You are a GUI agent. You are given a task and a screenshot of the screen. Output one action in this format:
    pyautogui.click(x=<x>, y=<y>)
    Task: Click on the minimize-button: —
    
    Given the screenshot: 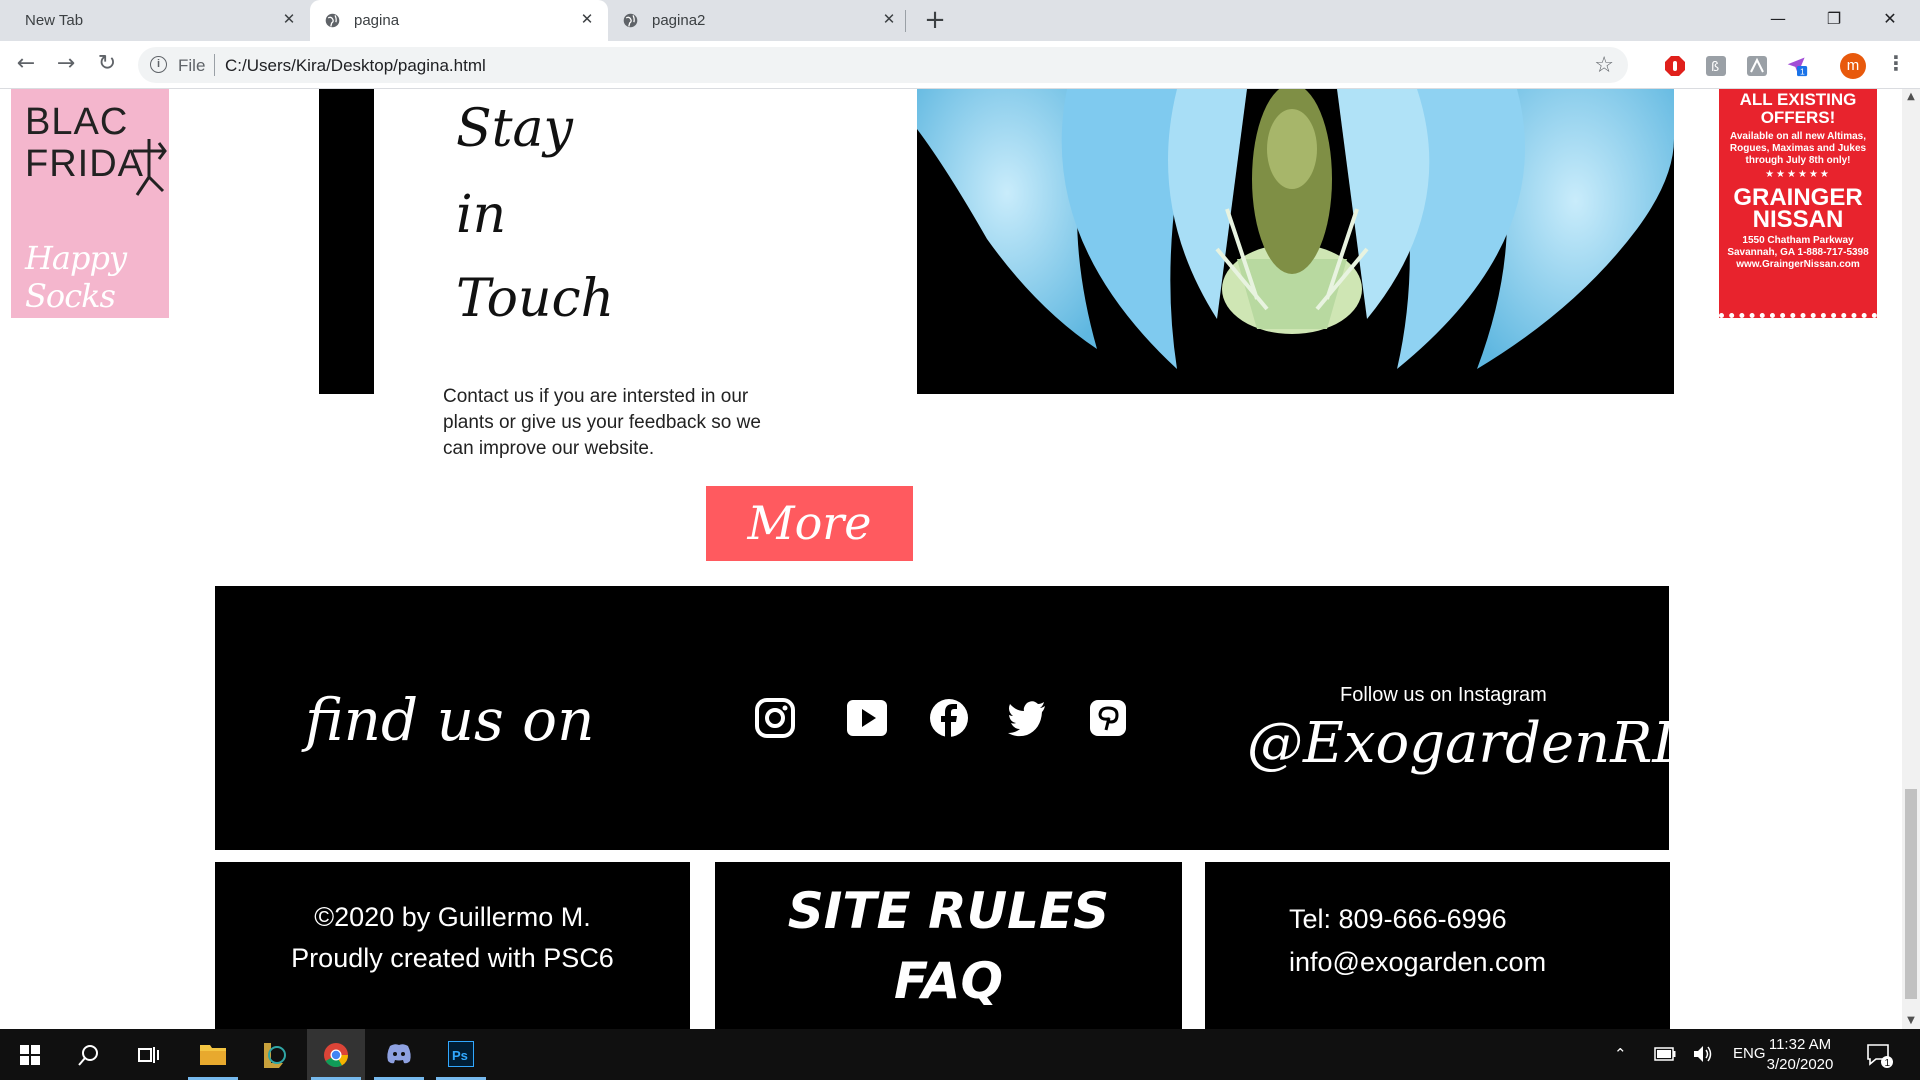 What is the action you would take?
    pyautogui.click(x=1778, y=20)
    